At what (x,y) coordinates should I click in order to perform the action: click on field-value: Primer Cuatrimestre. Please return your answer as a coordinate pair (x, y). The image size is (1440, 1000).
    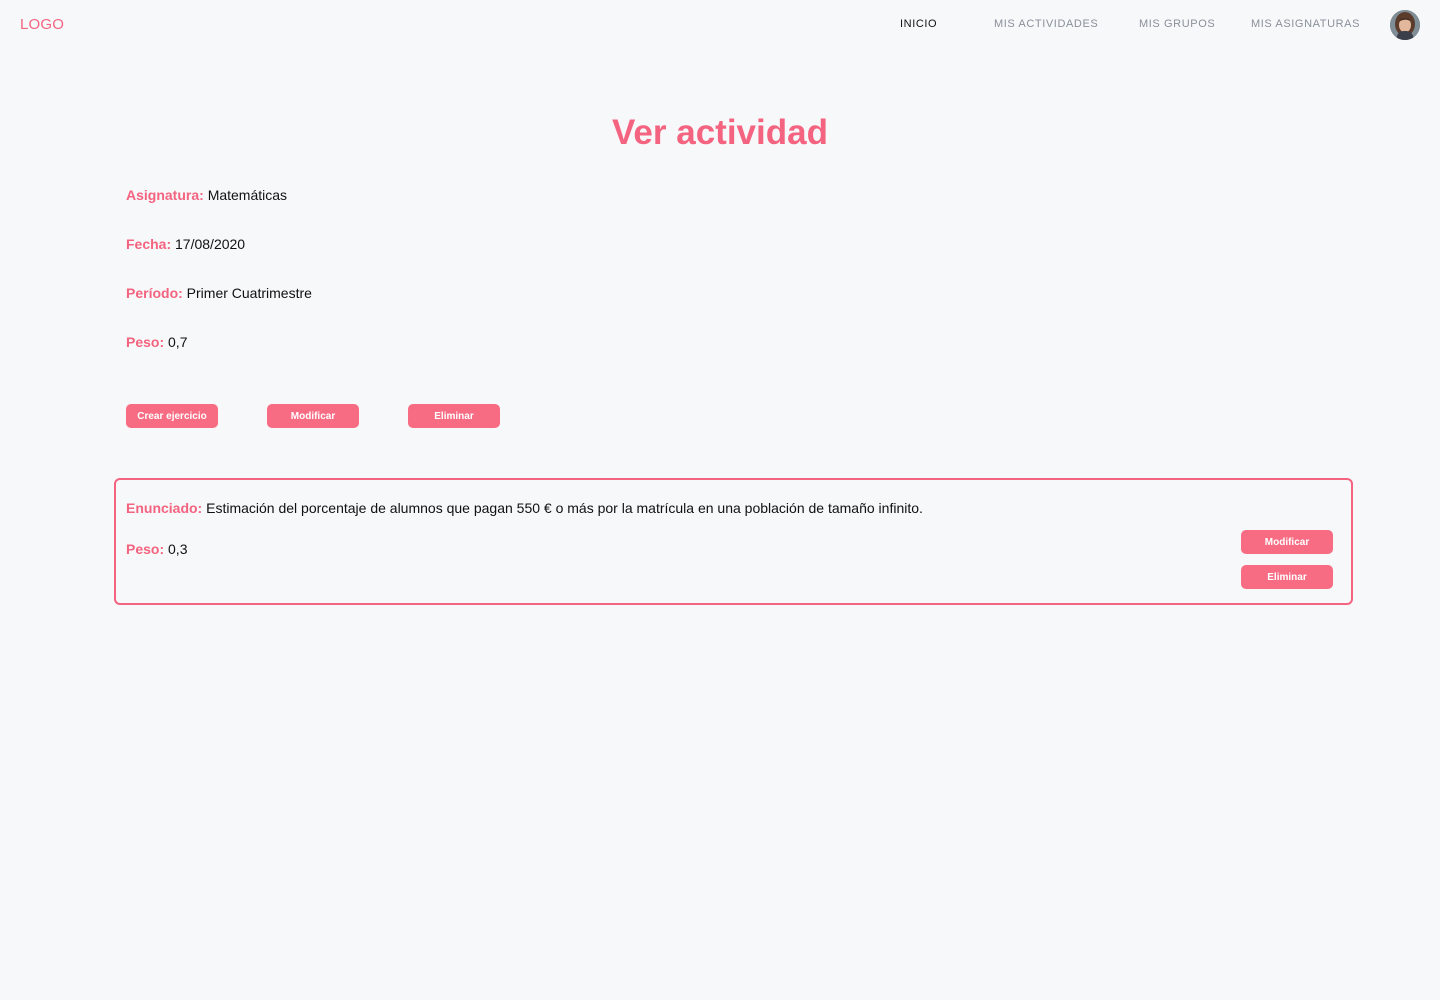
    Looking at the image, I should click on (249, 293).